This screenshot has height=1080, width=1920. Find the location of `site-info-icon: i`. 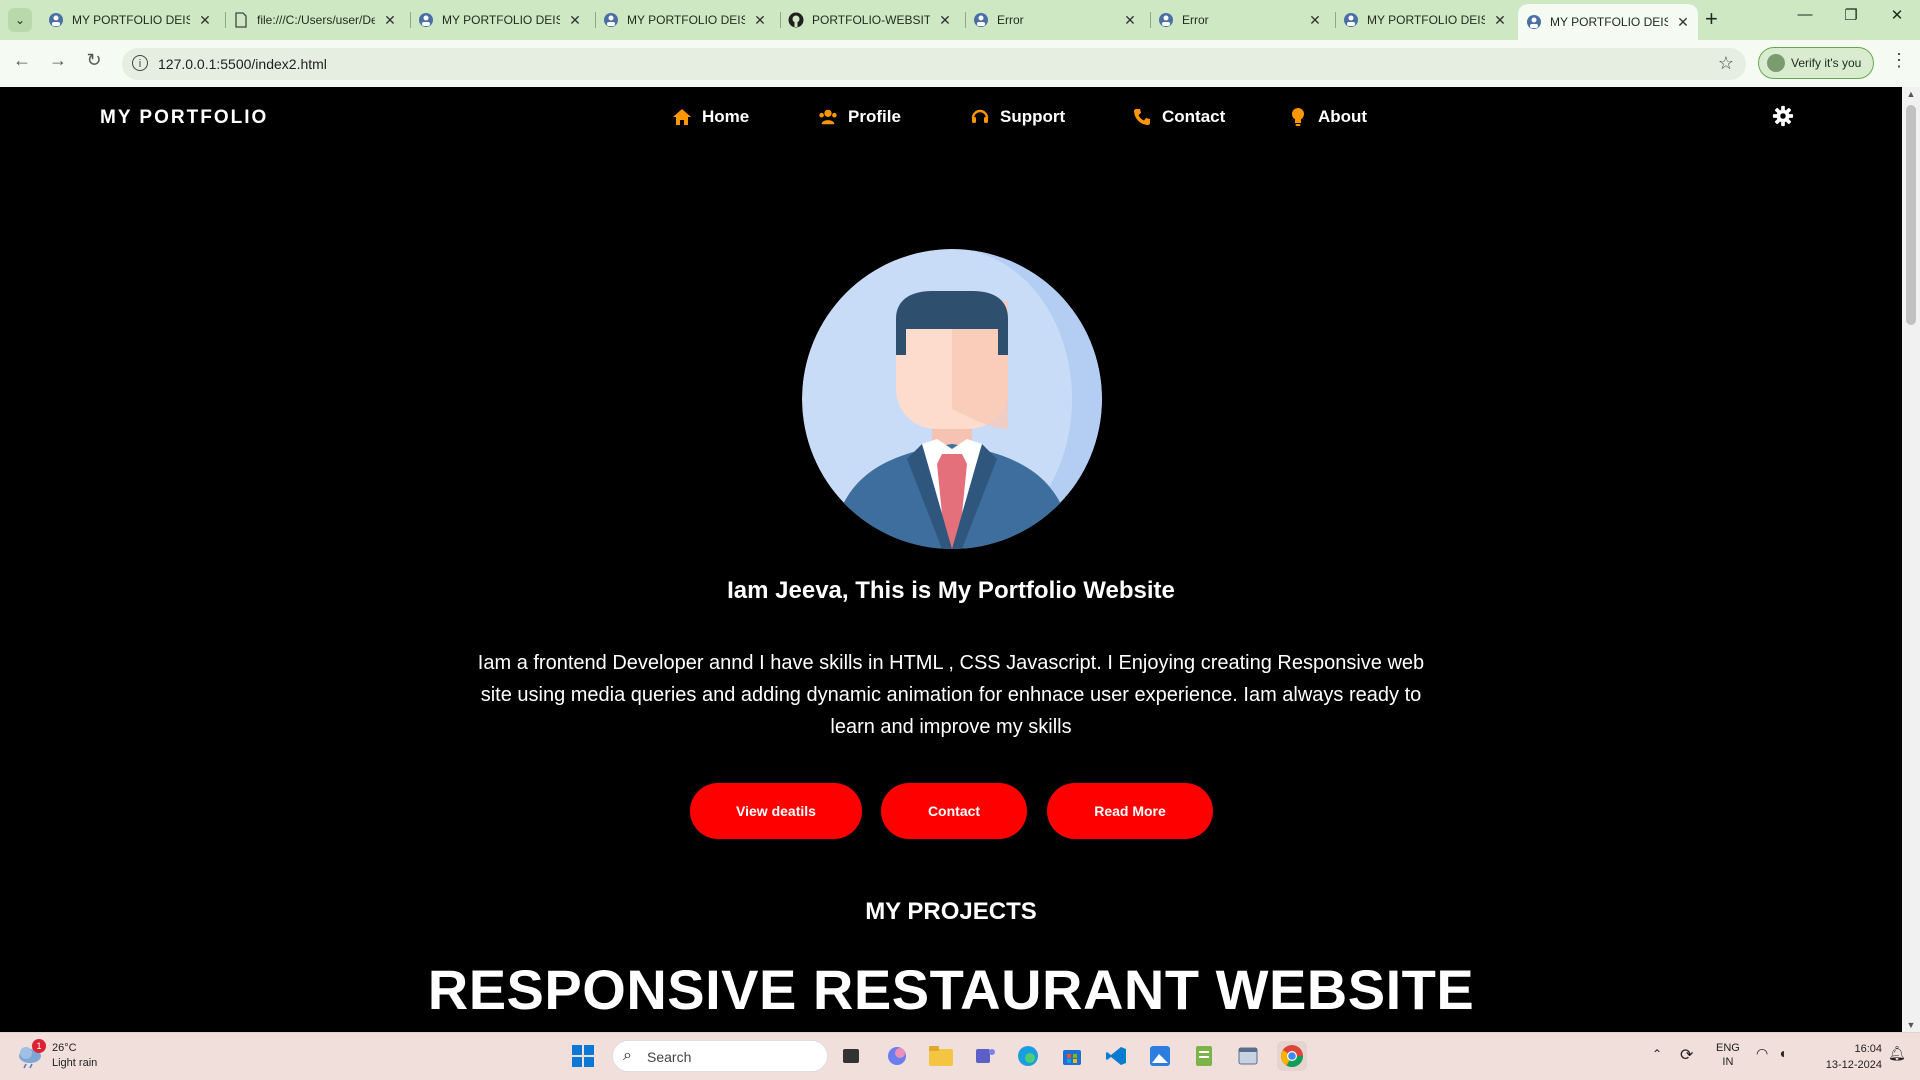

site-info-icon: i is located at coordinates (140, 63).